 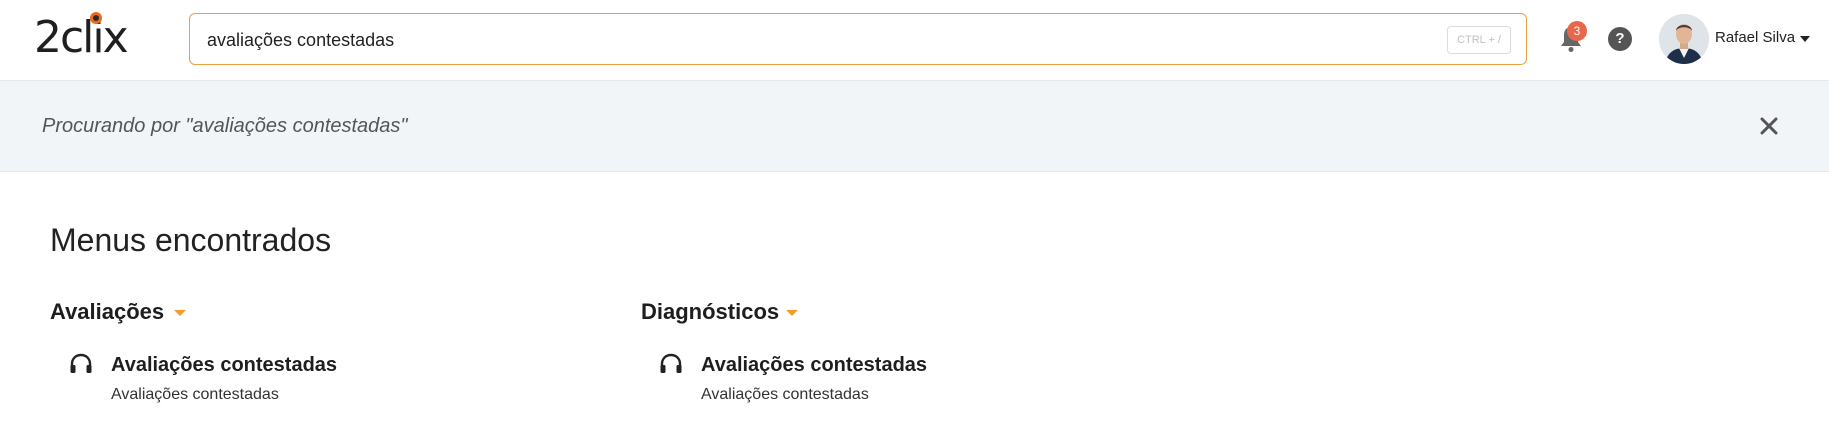 What do you see at coordinates (191, 240) in the screenshot?
I see `page-title: Menus encontrados` at bounding box center [191, 240].